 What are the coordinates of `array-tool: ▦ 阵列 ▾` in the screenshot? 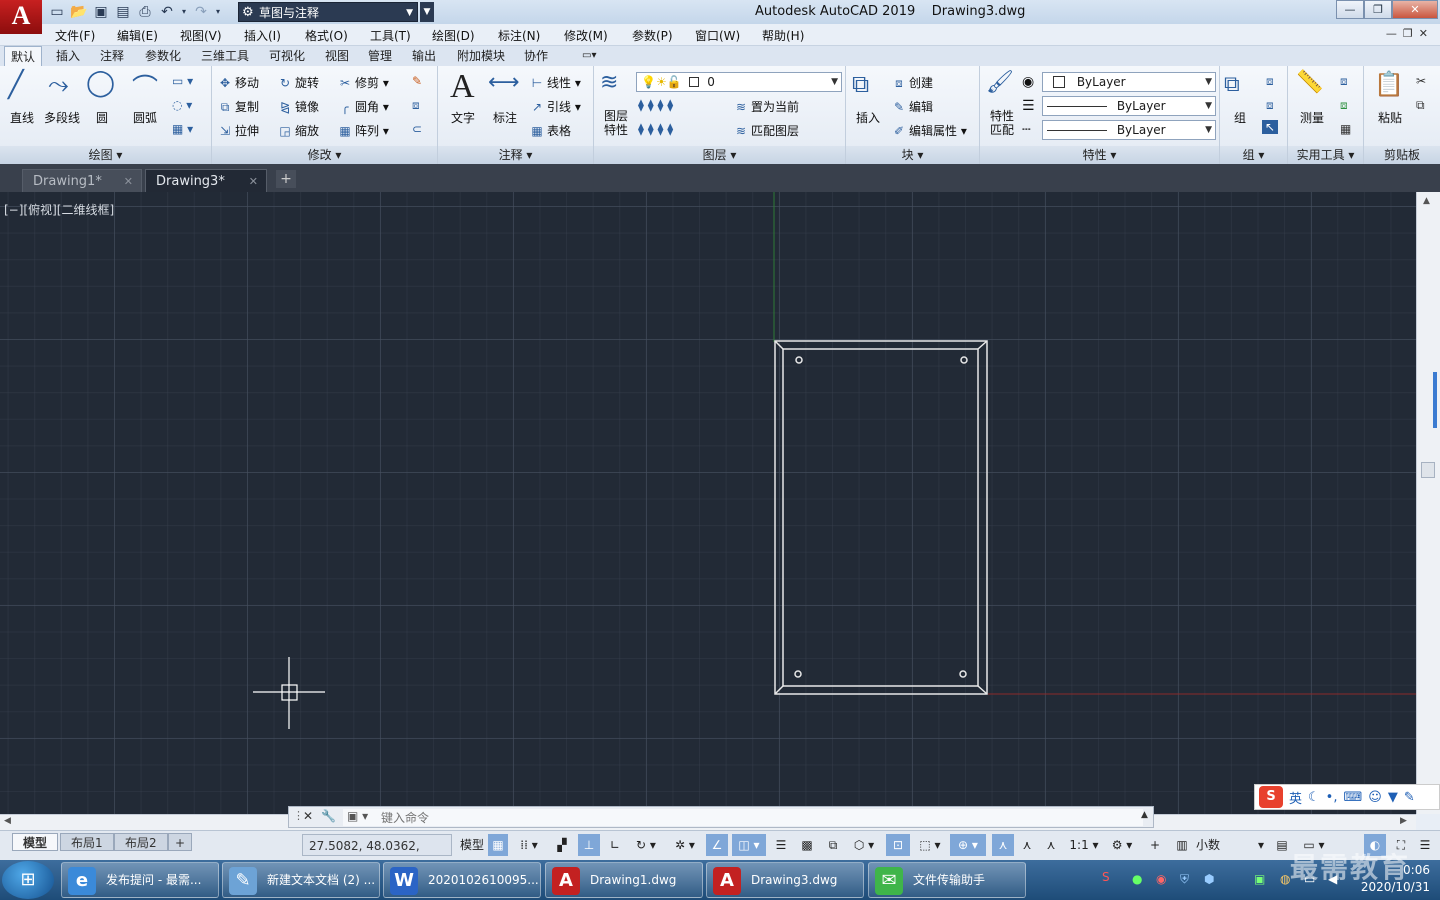 It's located at (363, 130).